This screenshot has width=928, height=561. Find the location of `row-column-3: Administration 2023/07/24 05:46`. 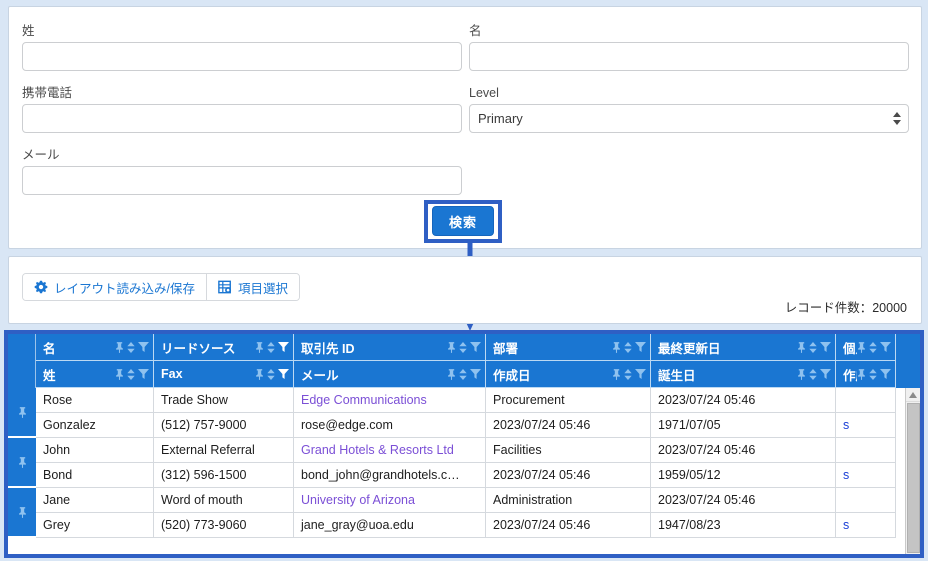

row-column-3: Administration 2023/07/24 05:46 is located at coordinates (568, 513).